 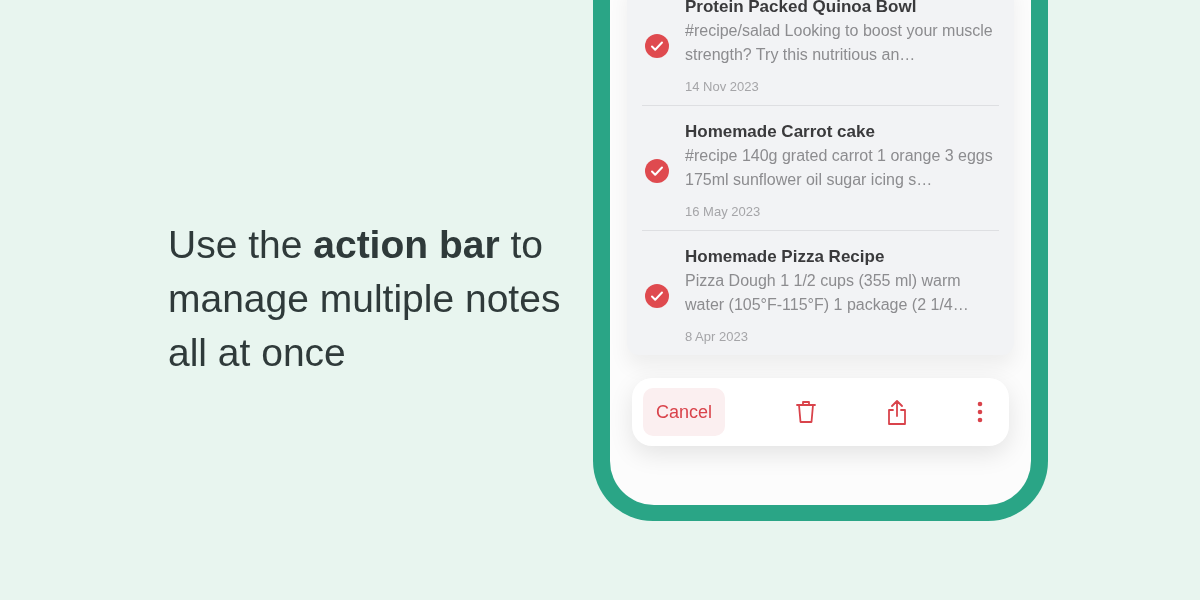 What do you see at coordinates (723, 212) in the screenshot?
I see `note-date: 16 May 2023` at bounding box center [723, 212].